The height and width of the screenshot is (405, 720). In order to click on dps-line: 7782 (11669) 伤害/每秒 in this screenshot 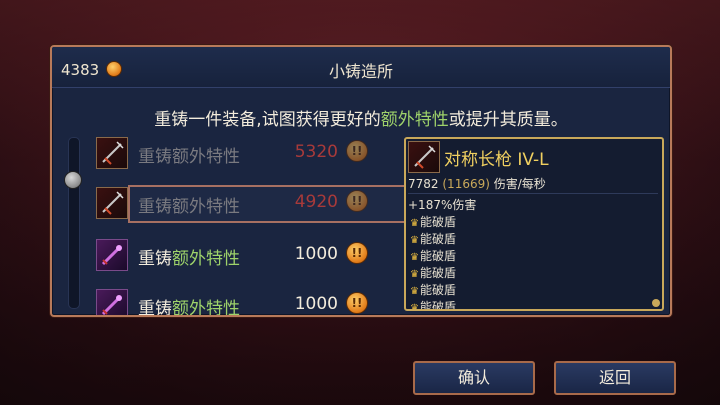, I will do `click(477, 183)`.